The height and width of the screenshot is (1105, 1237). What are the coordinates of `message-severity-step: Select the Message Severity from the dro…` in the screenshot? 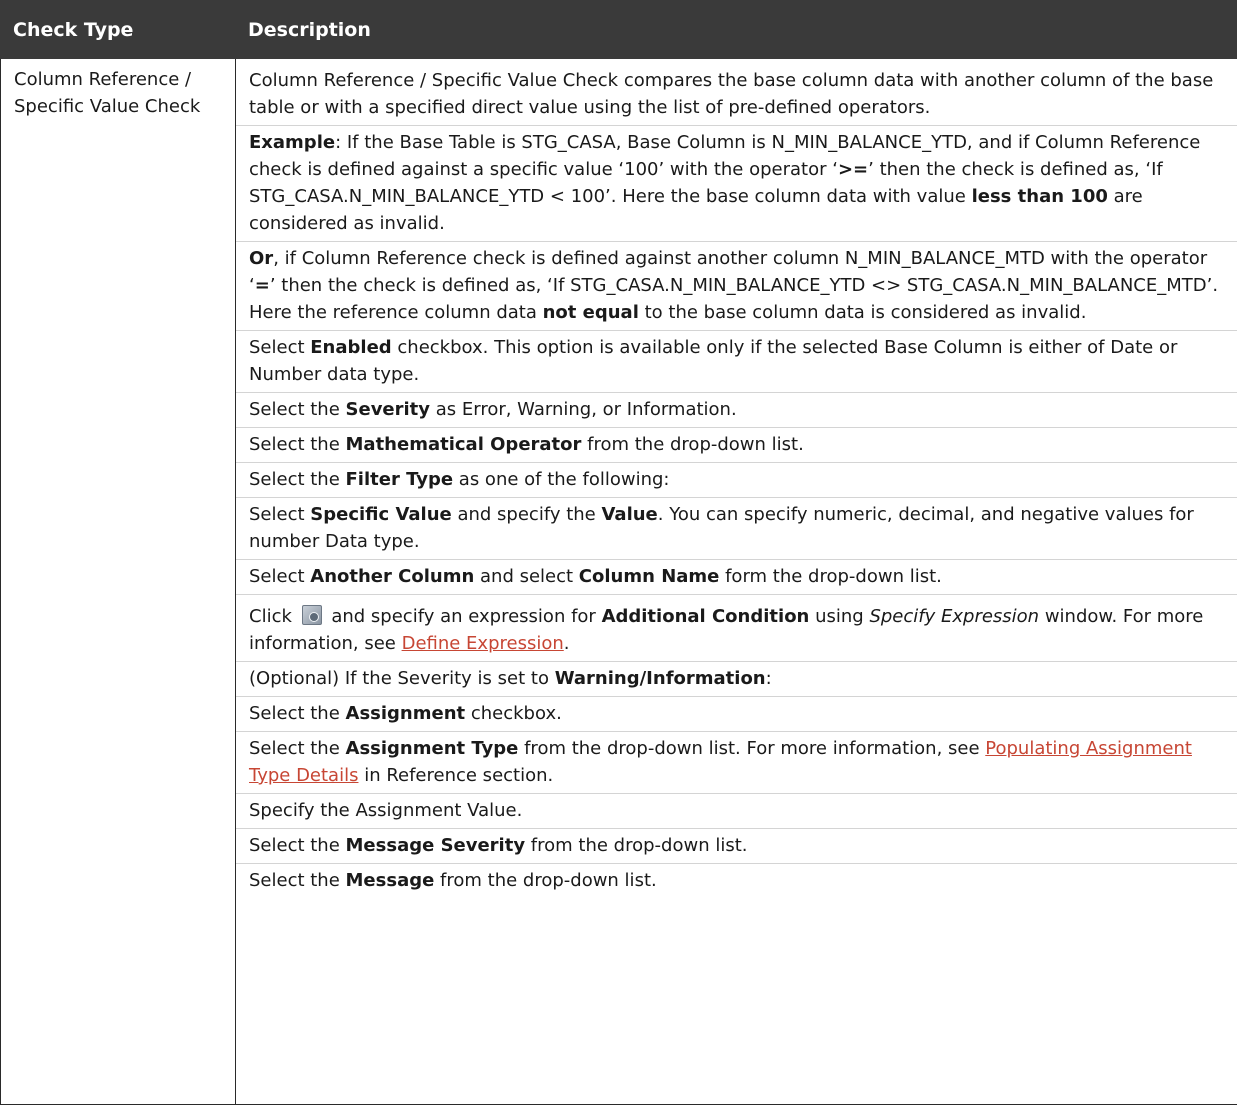 It's located at (736, 846).